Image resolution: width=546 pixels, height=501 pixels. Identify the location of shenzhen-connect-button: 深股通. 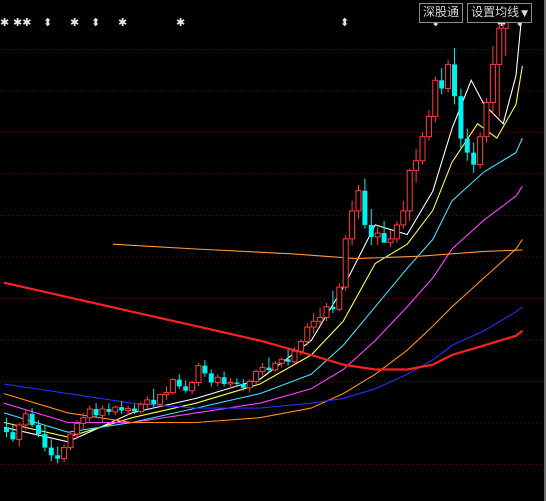
(441, 13).